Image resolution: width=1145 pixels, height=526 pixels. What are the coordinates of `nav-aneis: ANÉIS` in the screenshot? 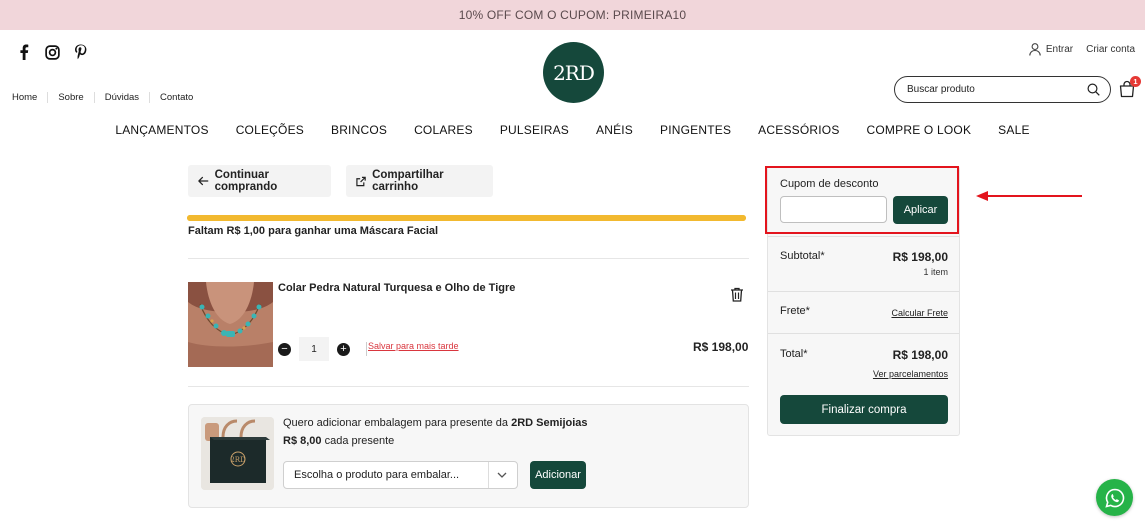 It's located at (614, 130).